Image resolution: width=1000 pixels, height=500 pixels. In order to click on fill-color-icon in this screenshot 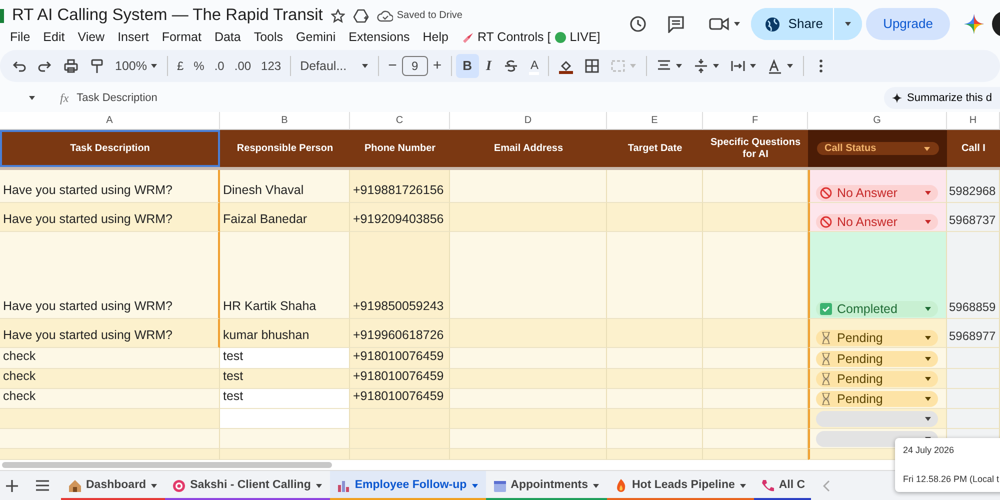, I will do `click(566, 66)`.